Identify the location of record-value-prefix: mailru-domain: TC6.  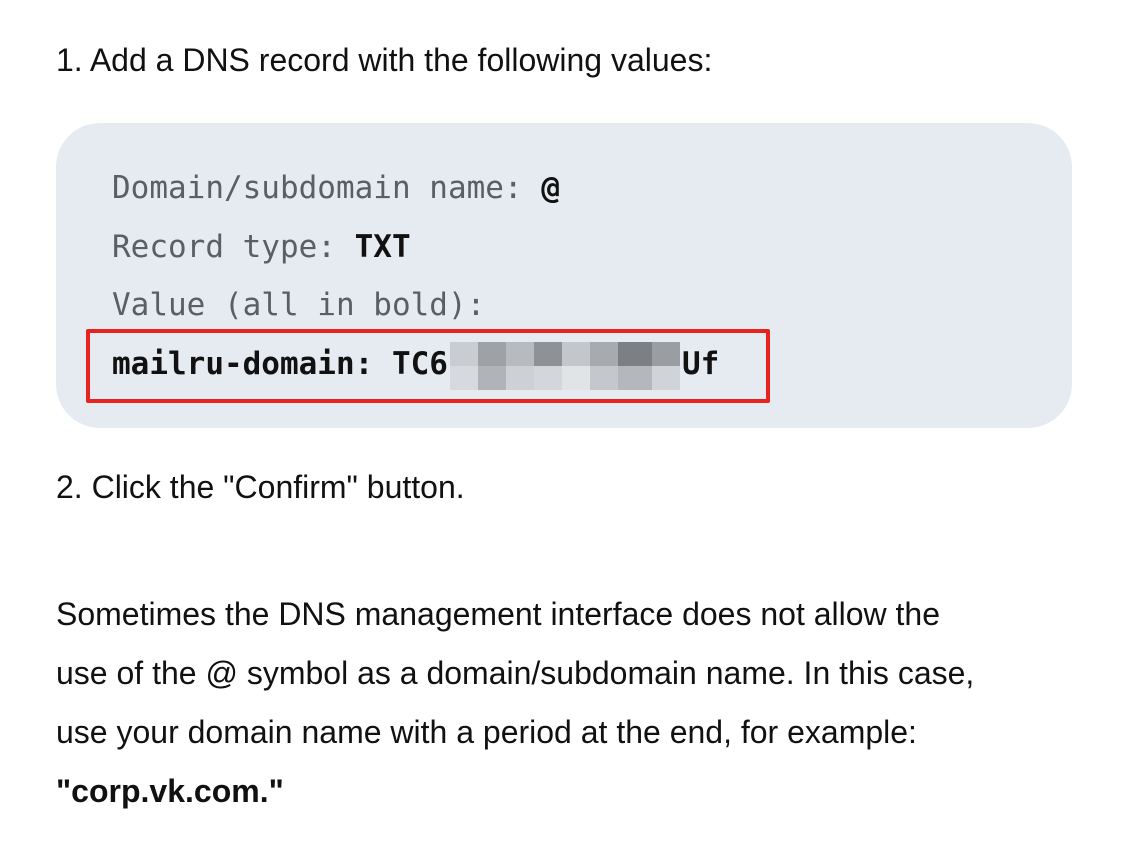
(280, 364).